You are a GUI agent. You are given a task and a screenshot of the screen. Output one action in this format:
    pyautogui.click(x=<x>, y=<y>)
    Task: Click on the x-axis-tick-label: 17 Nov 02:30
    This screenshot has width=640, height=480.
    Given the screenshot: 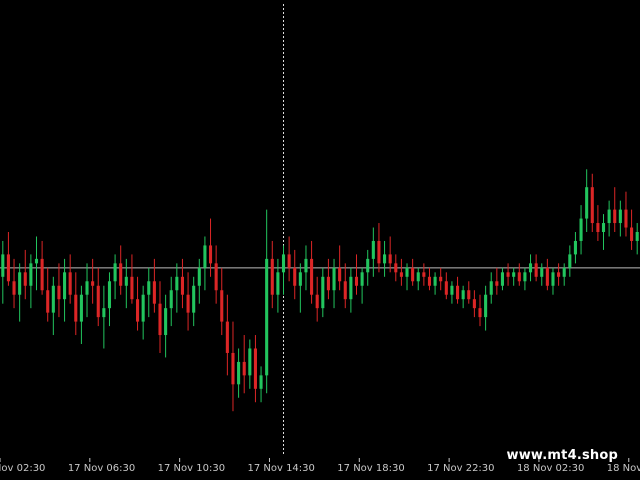 What is the action you would take?
    pyautogui.click(x=22, y=468)
    